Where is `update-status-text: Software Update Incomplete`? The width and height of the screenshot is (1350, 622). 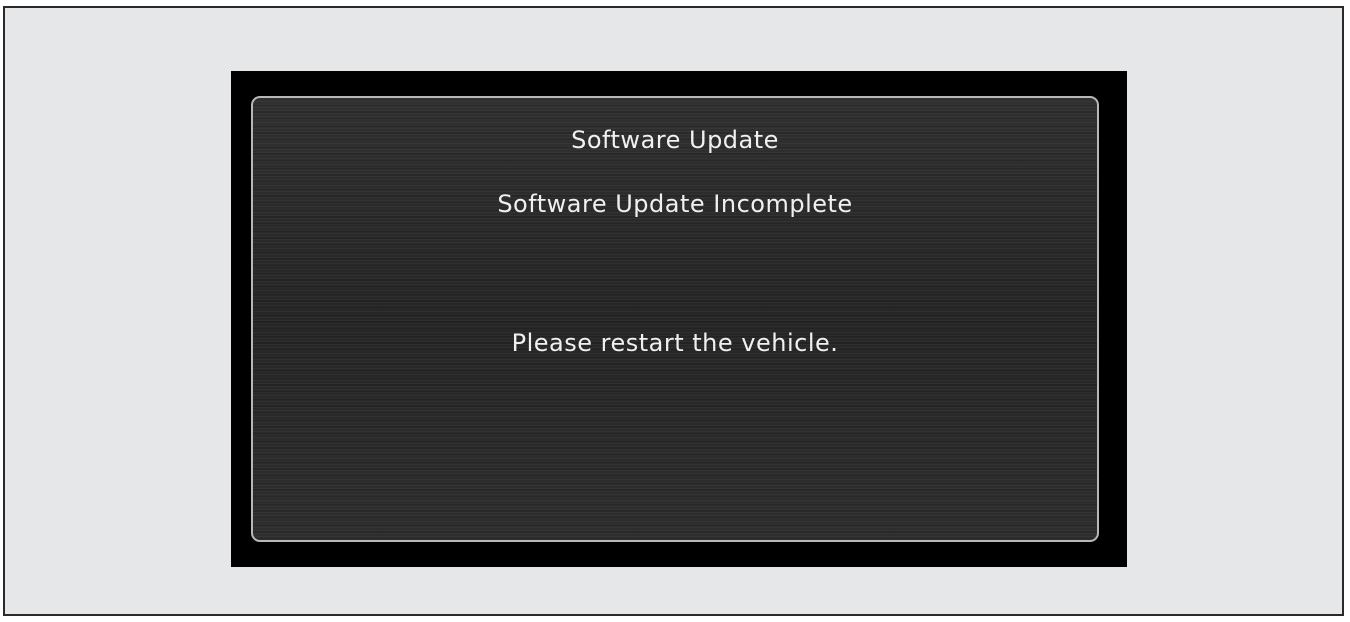
update-status-text: Software Update Incomplete is located at coordinates (675, 204).